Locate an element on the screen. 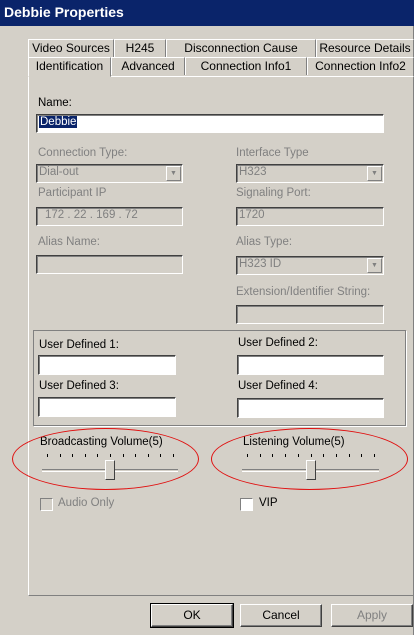 The height and width of the screenshot is (635, 414). tab-connection-info1: Connection Info1 is located at coordinates (246, 66).